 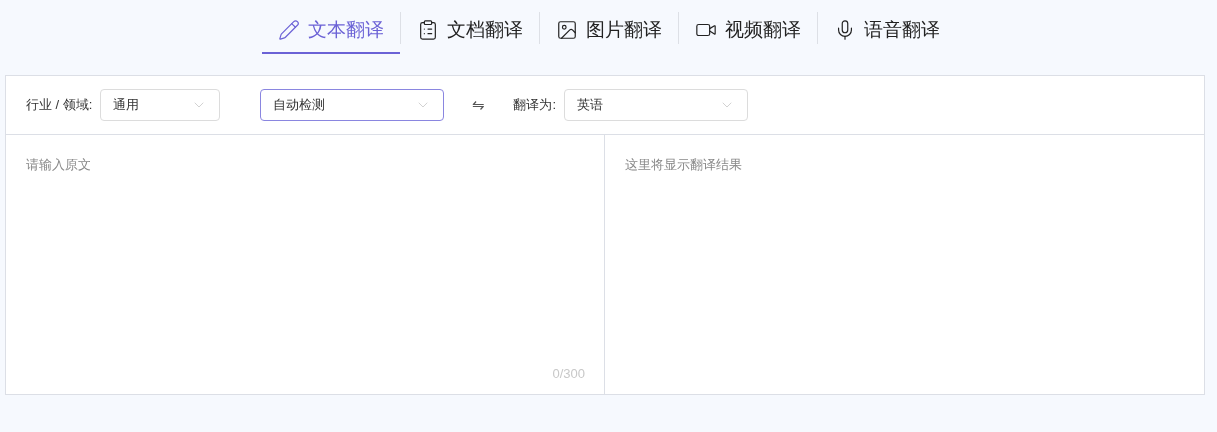 I want to click on tab: 文档翻译, so click(x=469, y=31).